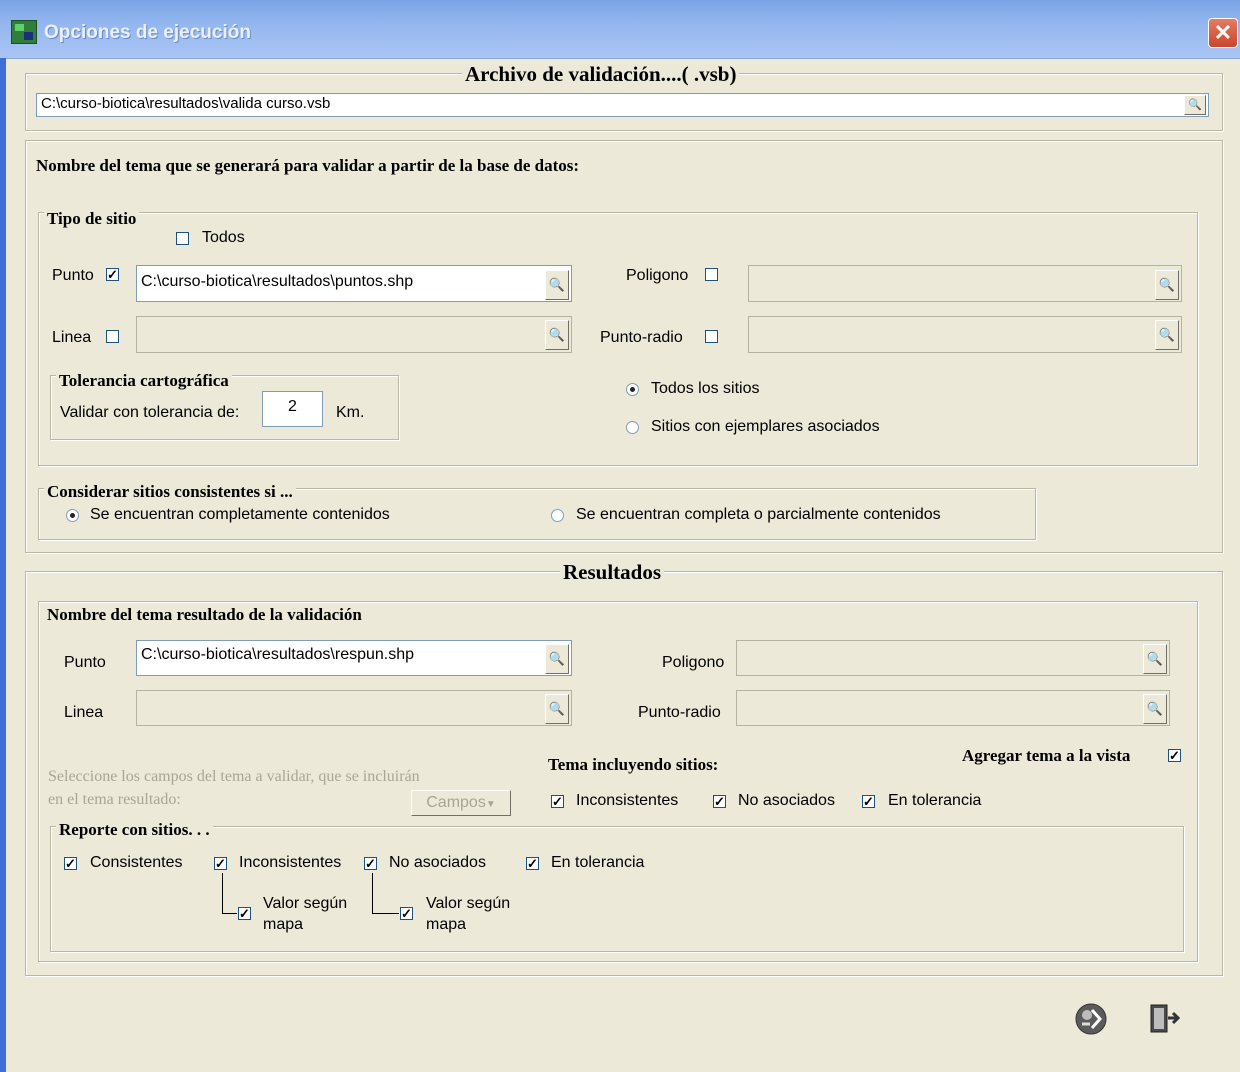  I want to click on todos-sitios-radio, so click(632, 389).